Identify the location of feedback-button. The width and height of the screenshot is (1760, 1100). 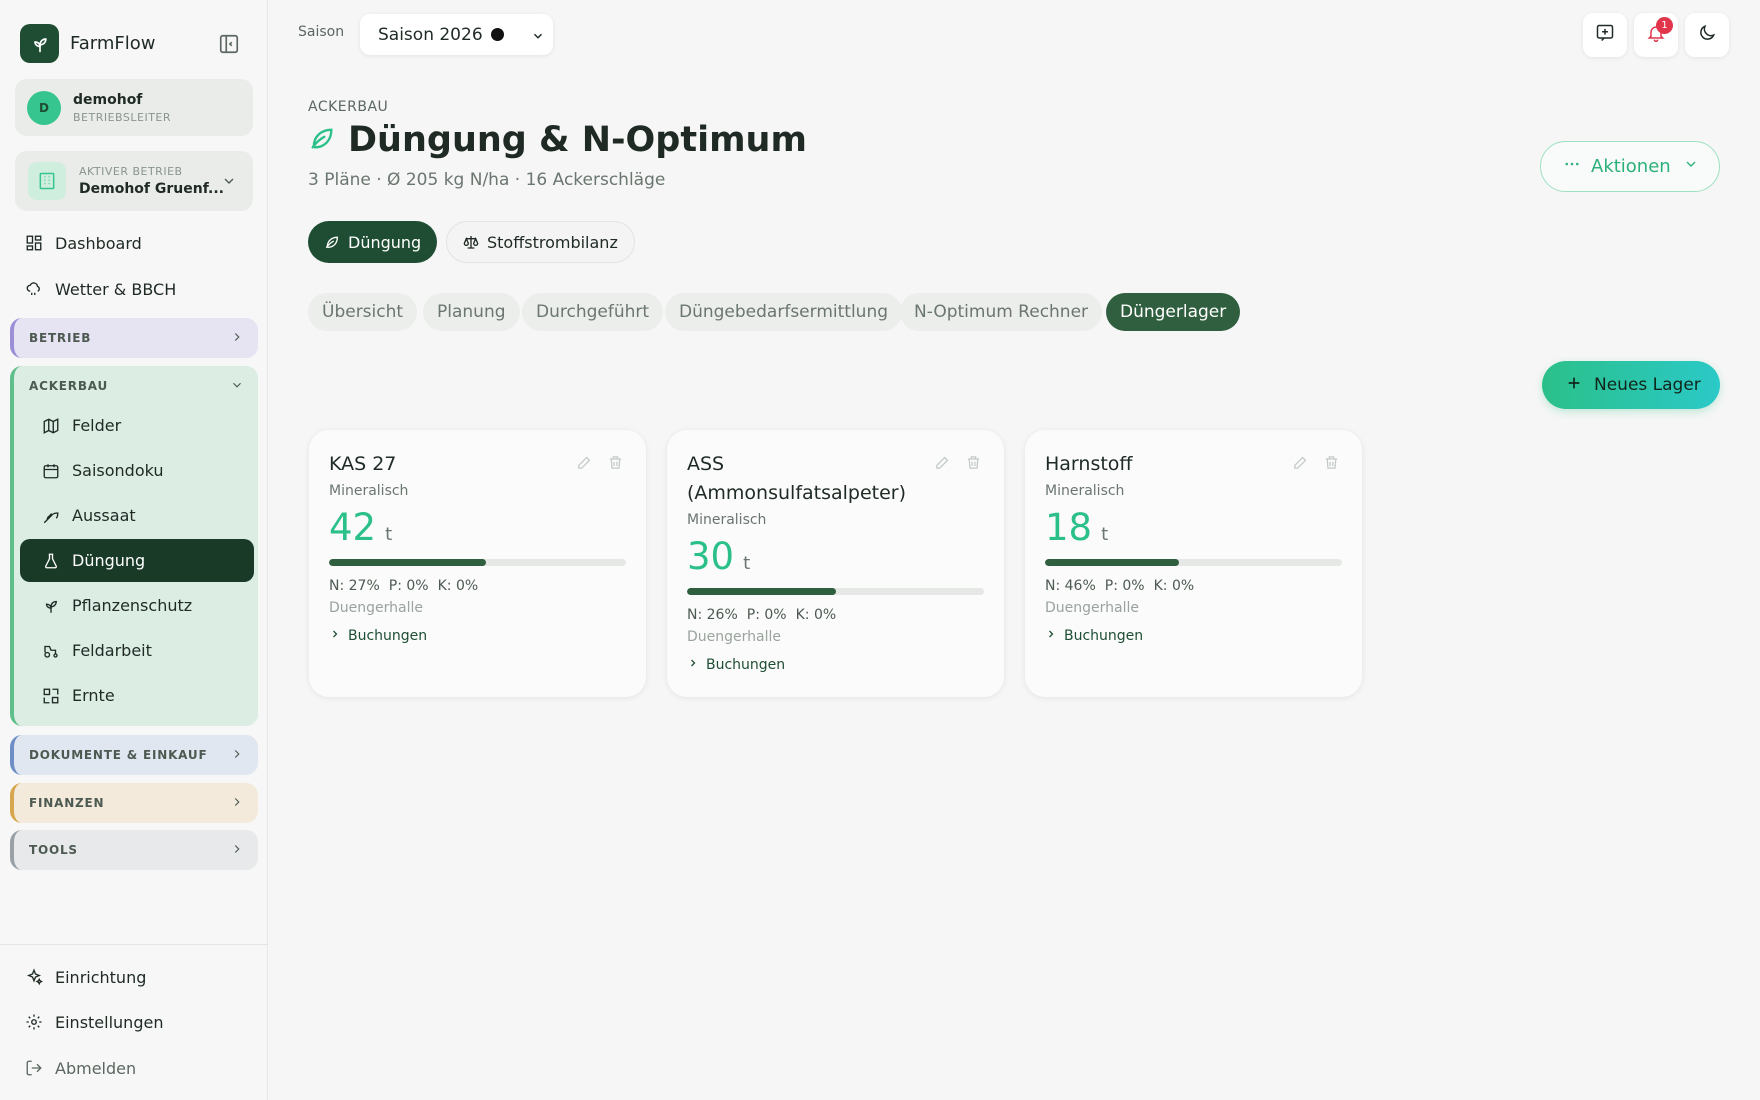
(1605, 35).